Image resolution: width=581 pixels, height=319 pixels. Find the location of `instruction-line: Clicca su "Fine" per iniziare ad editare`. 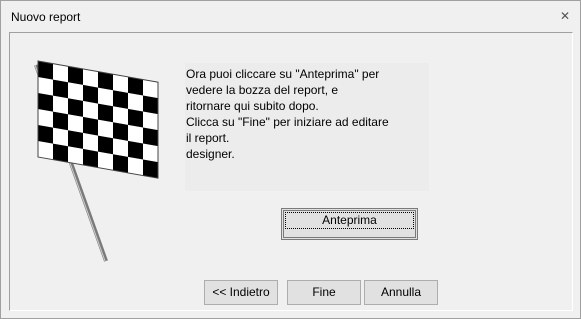

instruction-line: Clicca su "Fine" per iniziare ad editare is located at coordinates (287, 122).